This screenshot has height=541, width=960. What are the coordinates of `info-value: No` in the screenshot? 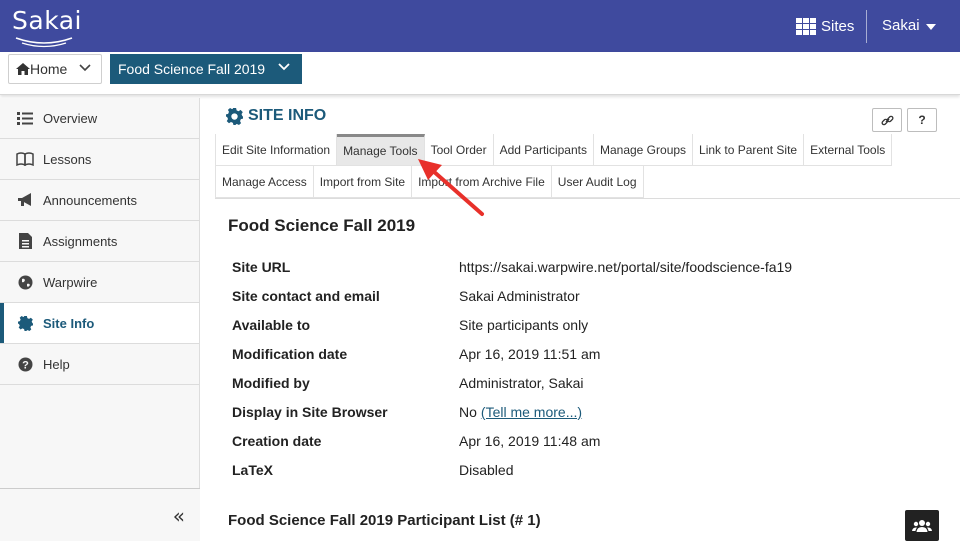 It's located at (468, 411).